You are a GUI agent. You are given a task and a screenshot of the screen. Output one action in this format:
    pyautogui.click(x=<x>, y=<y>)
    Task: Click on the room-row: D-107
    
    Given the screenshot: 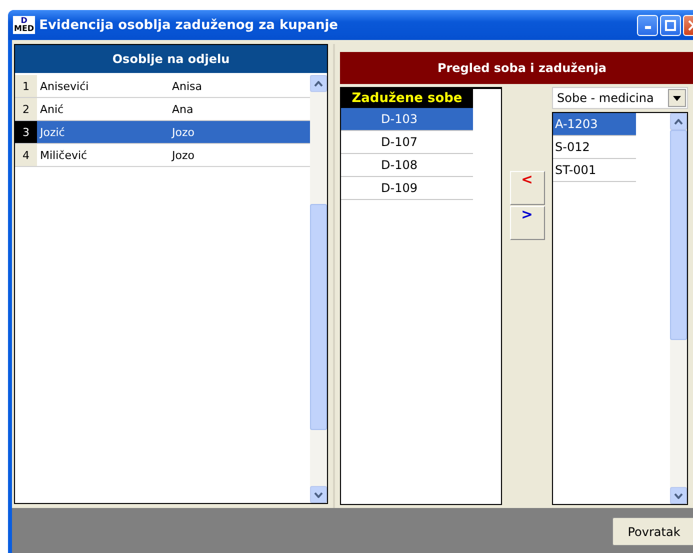 What is the action you would take?
    pyautogui.click(x=407, y=142)
    